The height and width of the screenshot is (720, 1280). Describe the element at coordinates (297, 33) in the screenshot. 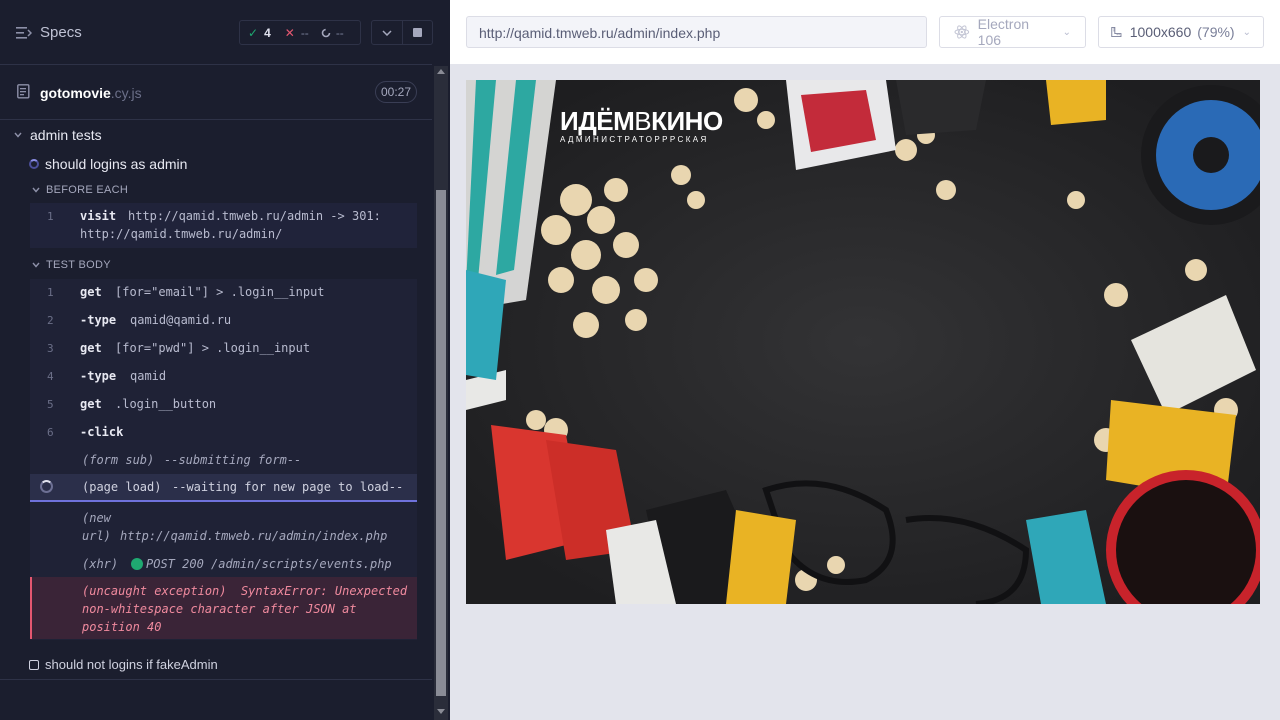

I see `failed-count: ✕ --` at that location.